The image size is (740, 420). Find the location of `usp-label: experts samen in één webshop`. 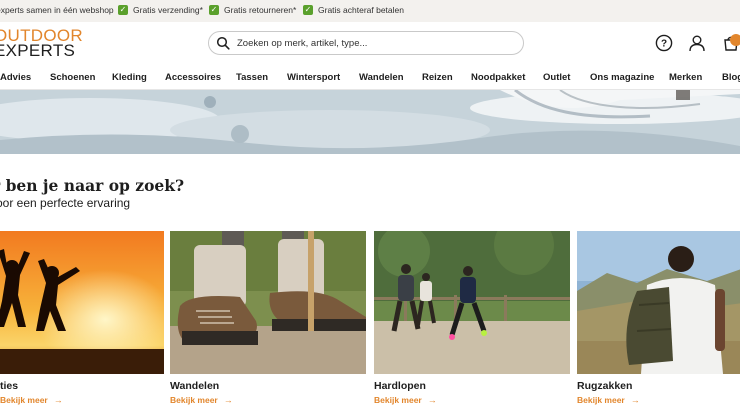

usp-label: experts samen in één webshop is located at coordinates (57, 10).